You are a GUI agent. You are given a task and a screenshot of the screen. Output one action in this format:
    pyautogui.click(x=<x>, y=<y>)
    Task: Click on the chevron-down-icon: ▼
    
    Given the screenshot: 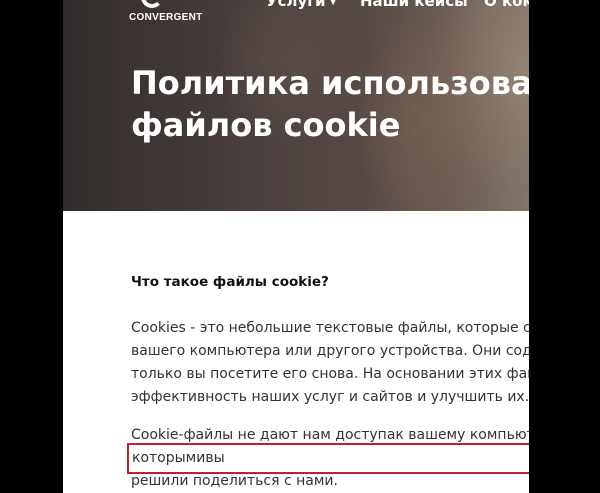 What is the action you would take?
    pyautogui.click(x=333, y=3)
    